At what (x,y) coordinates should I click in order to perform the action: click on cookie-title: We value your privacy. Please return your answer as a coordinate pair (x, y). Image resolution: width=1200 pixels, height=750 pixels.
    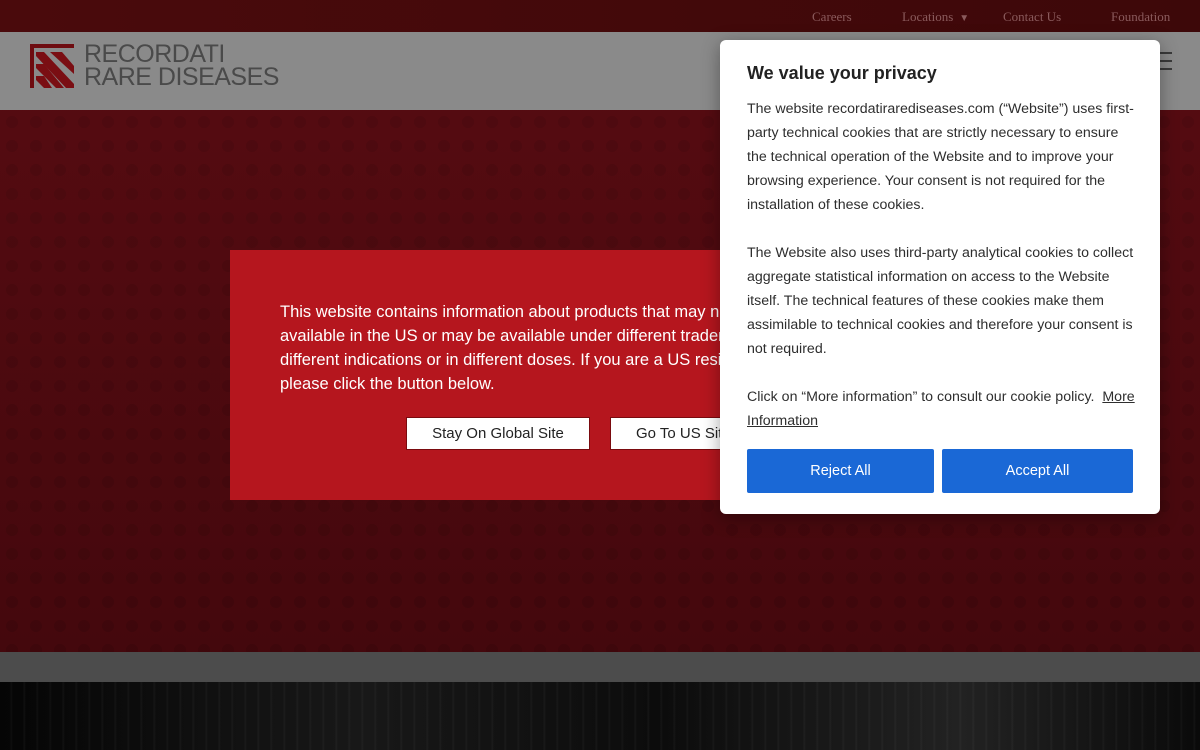
    Looking at the image, I should click on (842, 73).